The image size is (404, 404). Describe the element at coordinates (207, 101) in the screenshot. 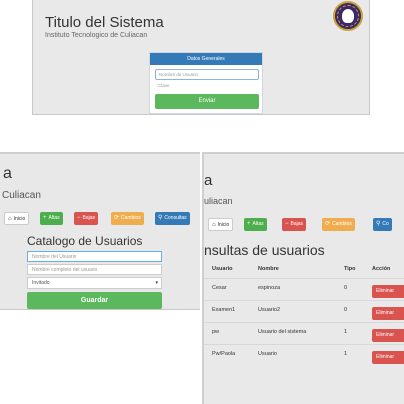

I see `submit-button: Enviar` at that location.